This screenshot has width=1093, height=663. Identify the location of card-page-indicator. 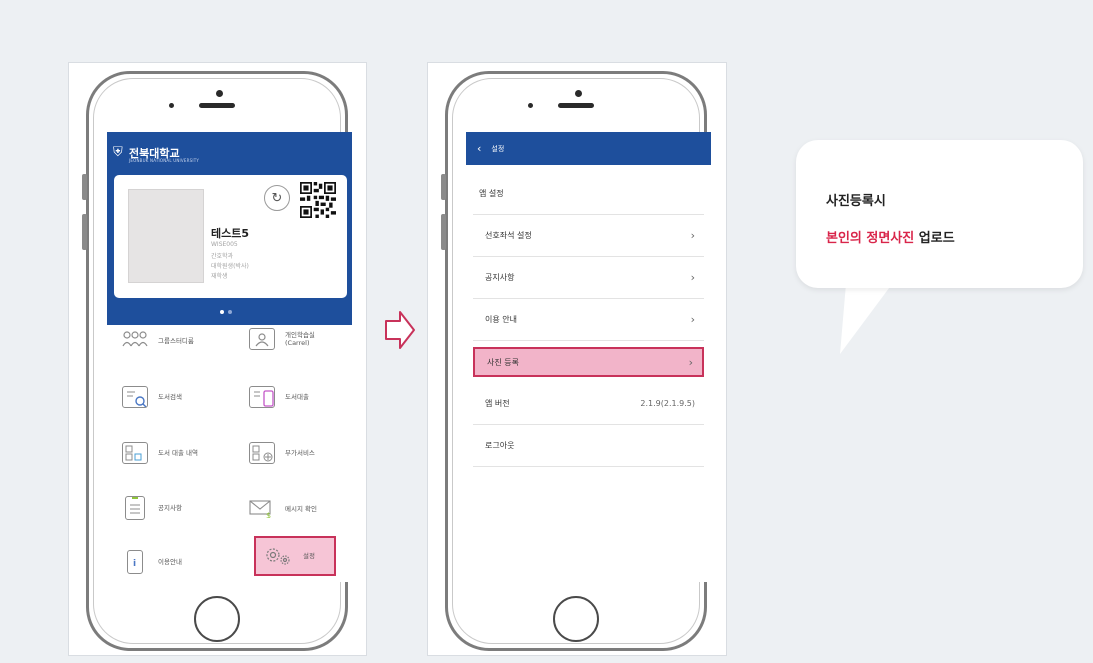
(226, 312).